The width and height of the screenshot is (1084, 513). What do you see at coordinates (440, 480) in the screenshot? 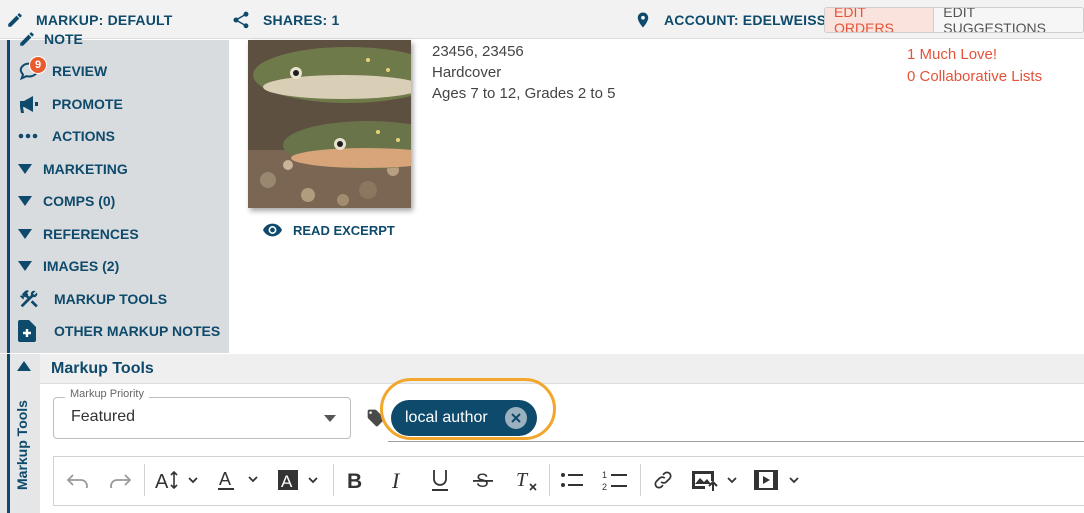
I see `underline-button` at bounding box center [440, 480].